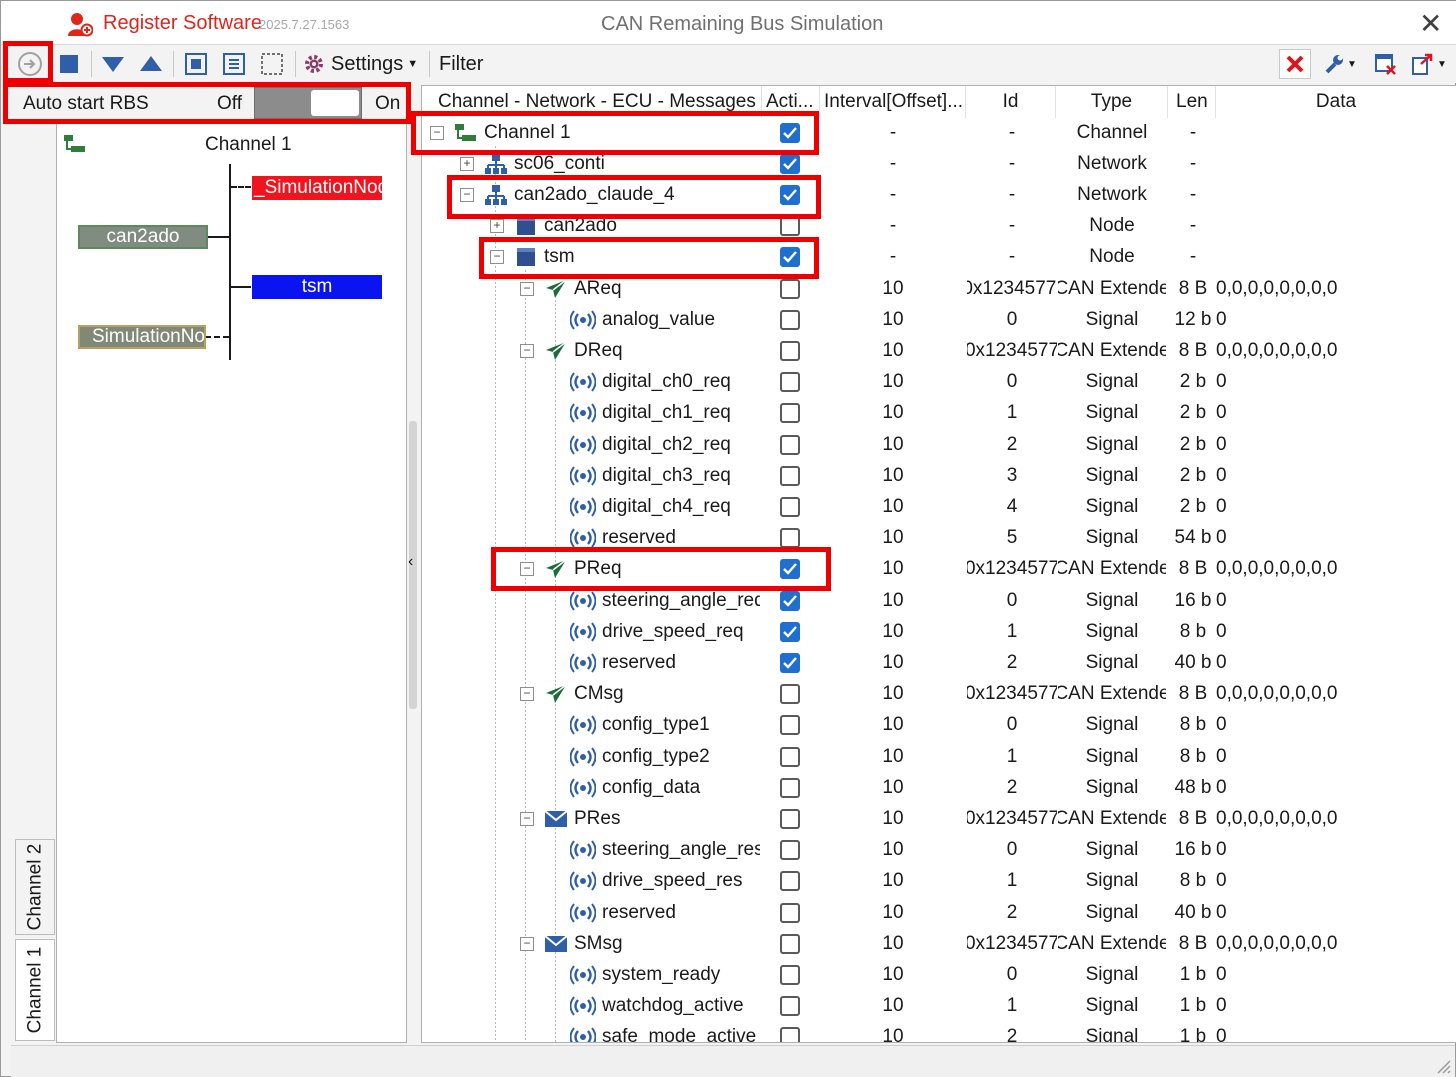  Describe the element at coordinates (308, 103) in the screenshot. I see `auto-start-toggle` at that location.